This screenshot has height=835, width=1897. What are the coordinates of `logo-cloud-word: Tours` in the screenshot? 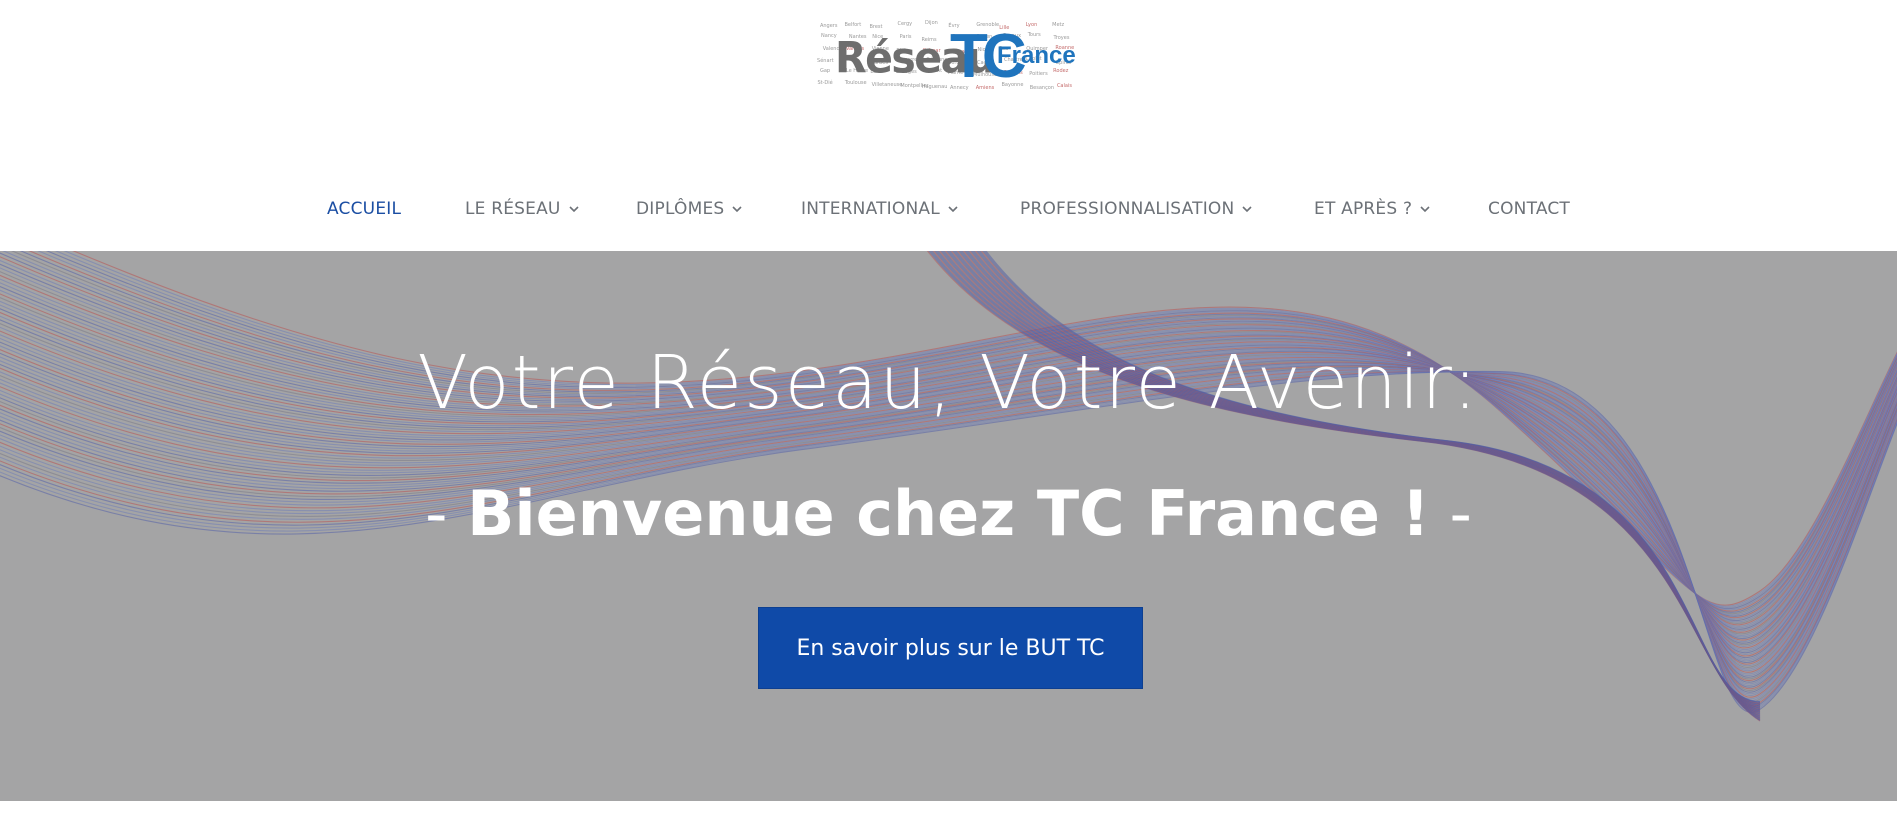 It's located at (1034, 35).